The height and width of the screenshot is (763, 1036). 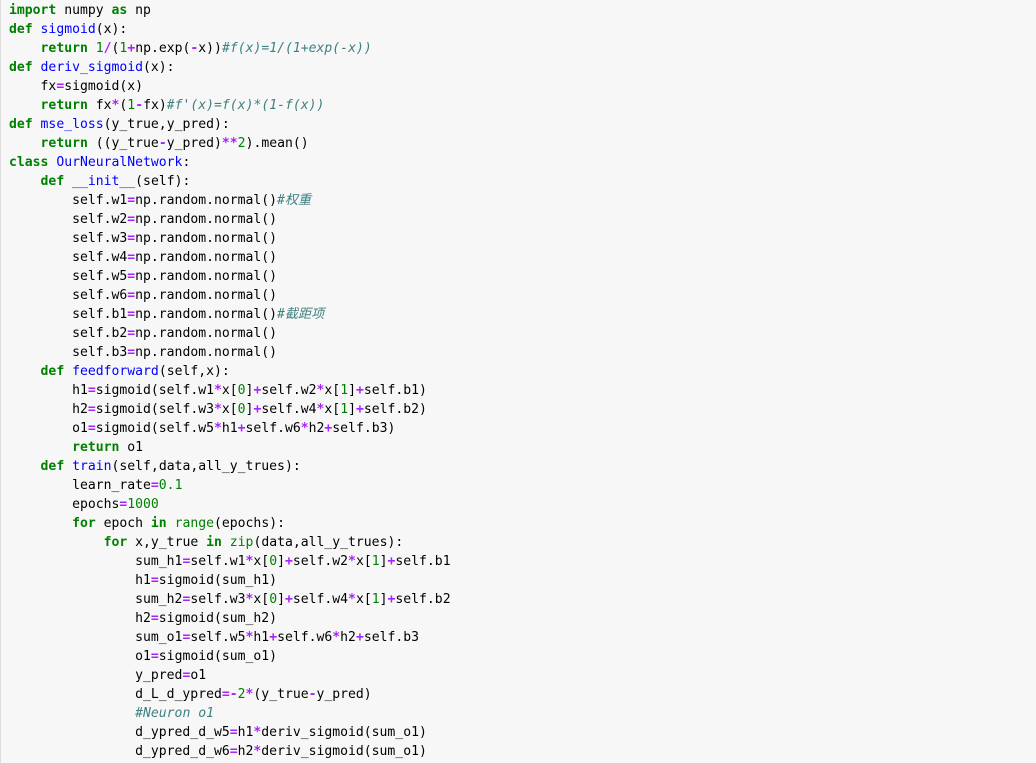 What do you see at coordinates (230, 333) in the screenshot?
I see `code-line: self.b2=np.random.normal()` at bounding box center [230, 333].